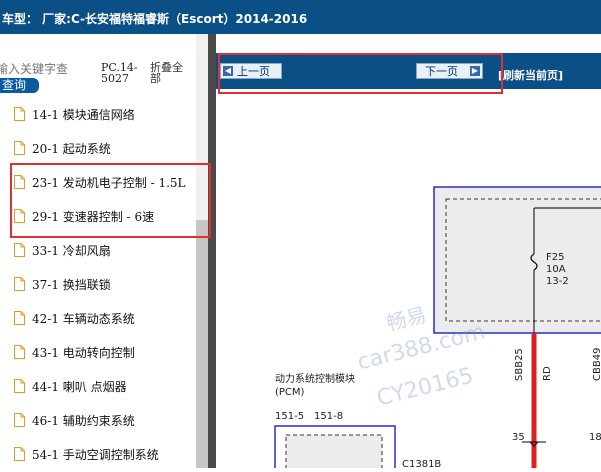 This screenshot has height=472, width=601. Describe the element at coordinates (253, 71) in the screenshot. I see `prev-page-label: 上一页` at that location.